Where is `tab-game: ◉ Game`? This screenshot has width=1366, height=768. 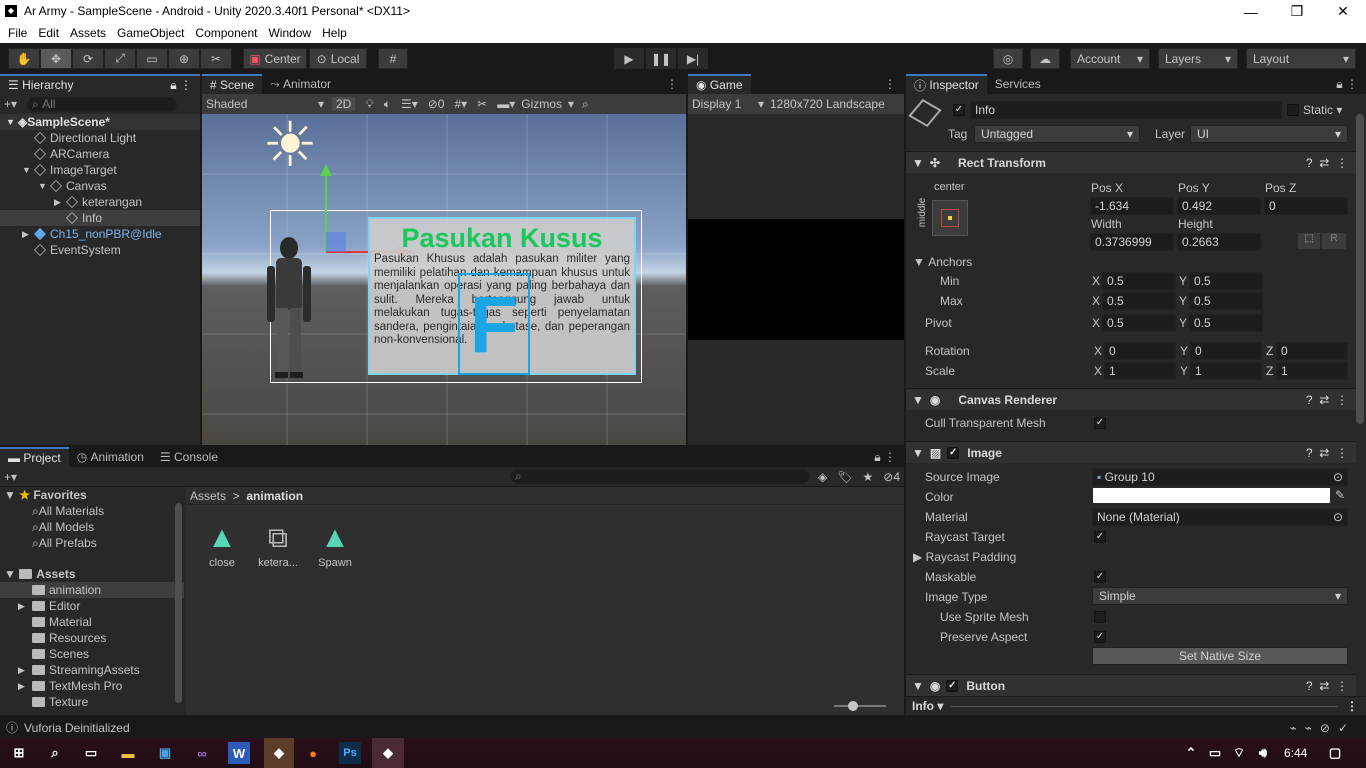
tab-game: ◉ Game is located at coordinates (719, 84).